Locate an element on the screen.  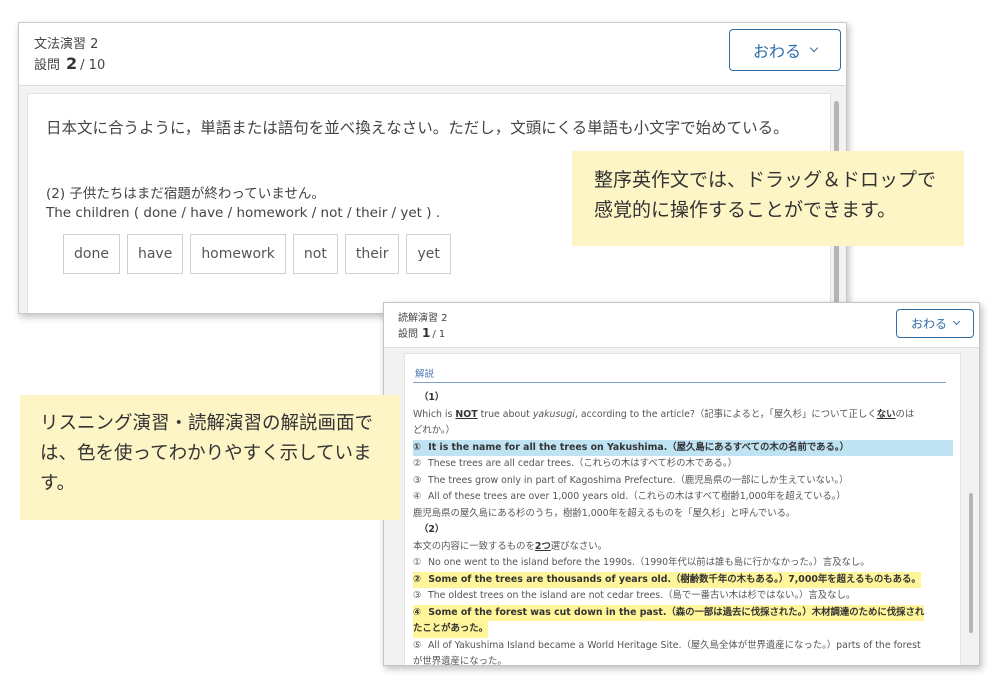
choice-number: ⑤ is located at coordinates (417, 645).